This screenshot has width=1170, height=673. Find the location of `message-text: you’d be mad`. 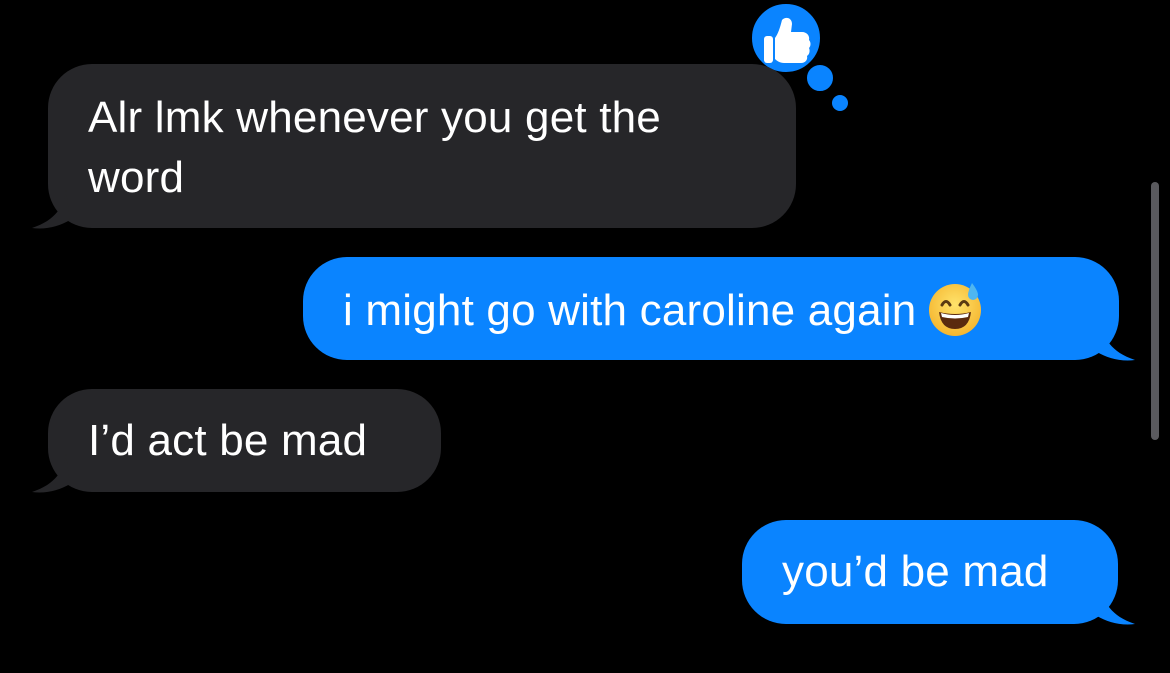

message-text: you’d be mad is located at coordinates (915, 571).